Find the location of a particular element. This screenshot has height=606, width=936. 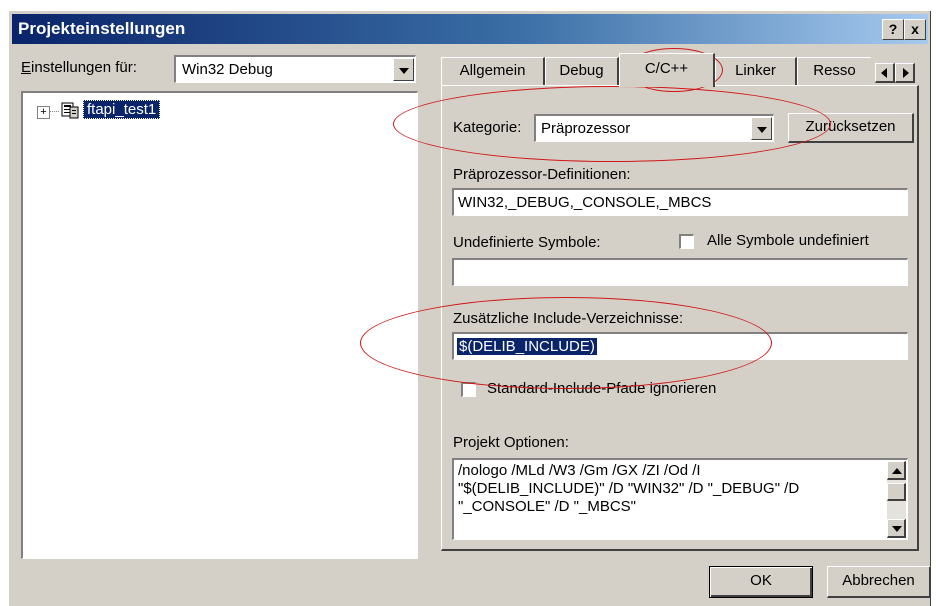

category-label: Kategorie: is located at coordinates (487, 127).